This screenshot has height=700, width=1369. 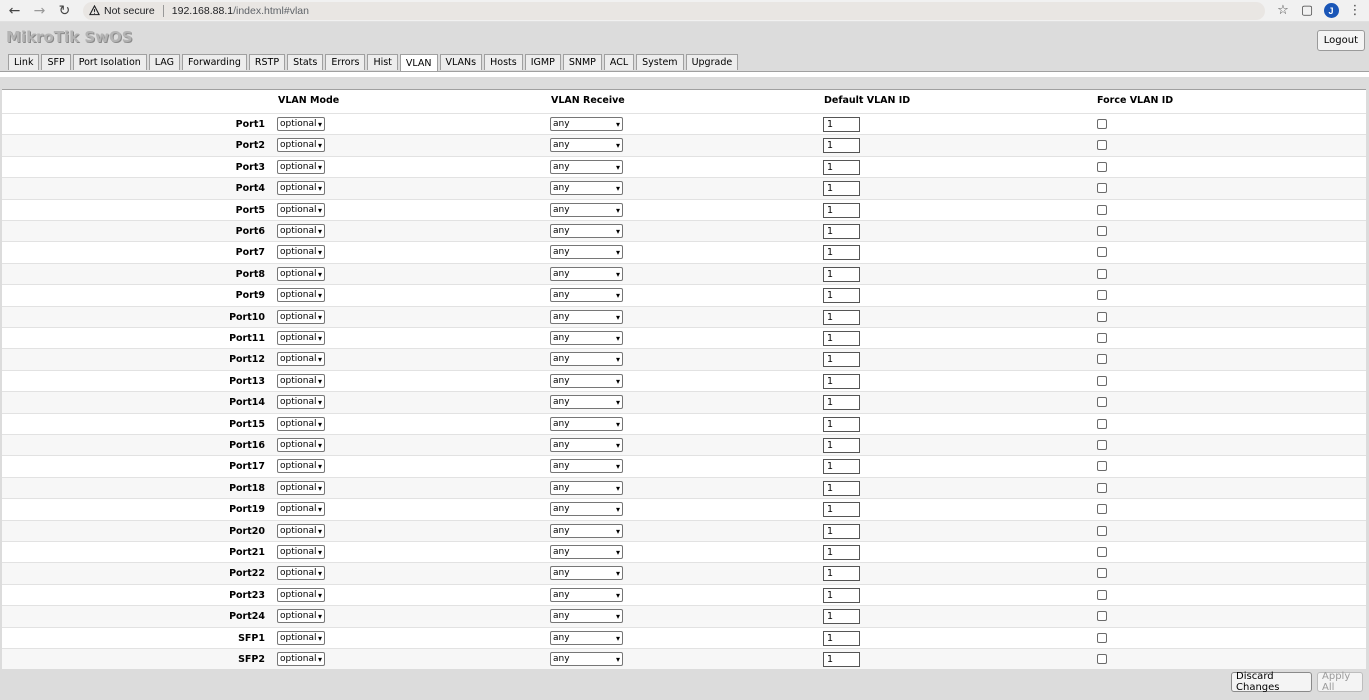 What do you see at coordinates (582, 62) in the screenshot?
I see `tab-snmp: SNMP` at bounding box center [582, 62].